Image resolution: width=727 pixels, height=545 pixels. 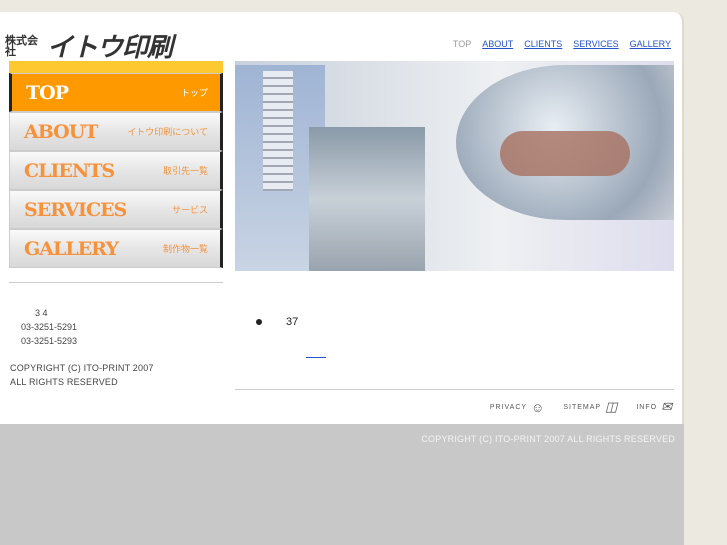 I want to click on menu-sublabel: トップ, so click(x=194, y=93).